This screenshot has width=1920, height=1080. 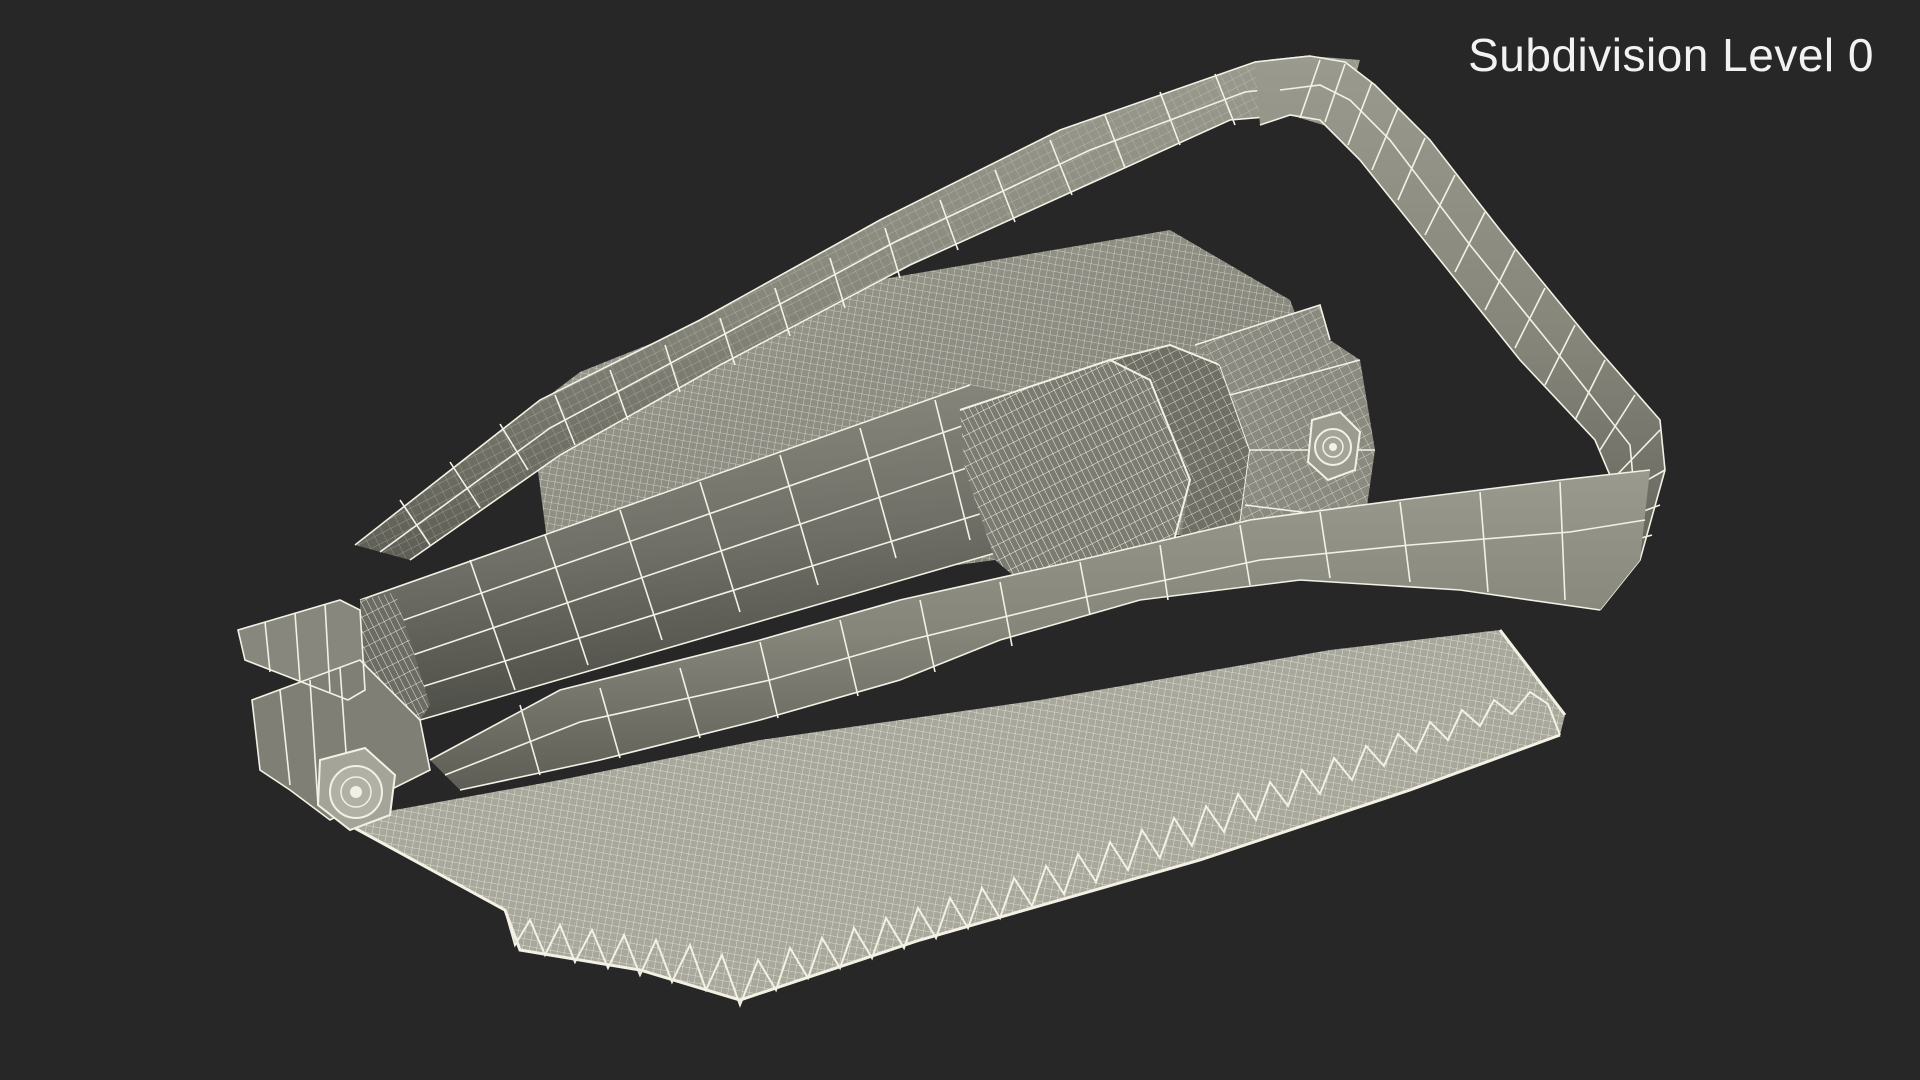 What do you see at coordinates (1671, 55) in the screenshot?
I see `subdivision-level-label: Subdivision Level 0` at bounding box center [1671, 55].